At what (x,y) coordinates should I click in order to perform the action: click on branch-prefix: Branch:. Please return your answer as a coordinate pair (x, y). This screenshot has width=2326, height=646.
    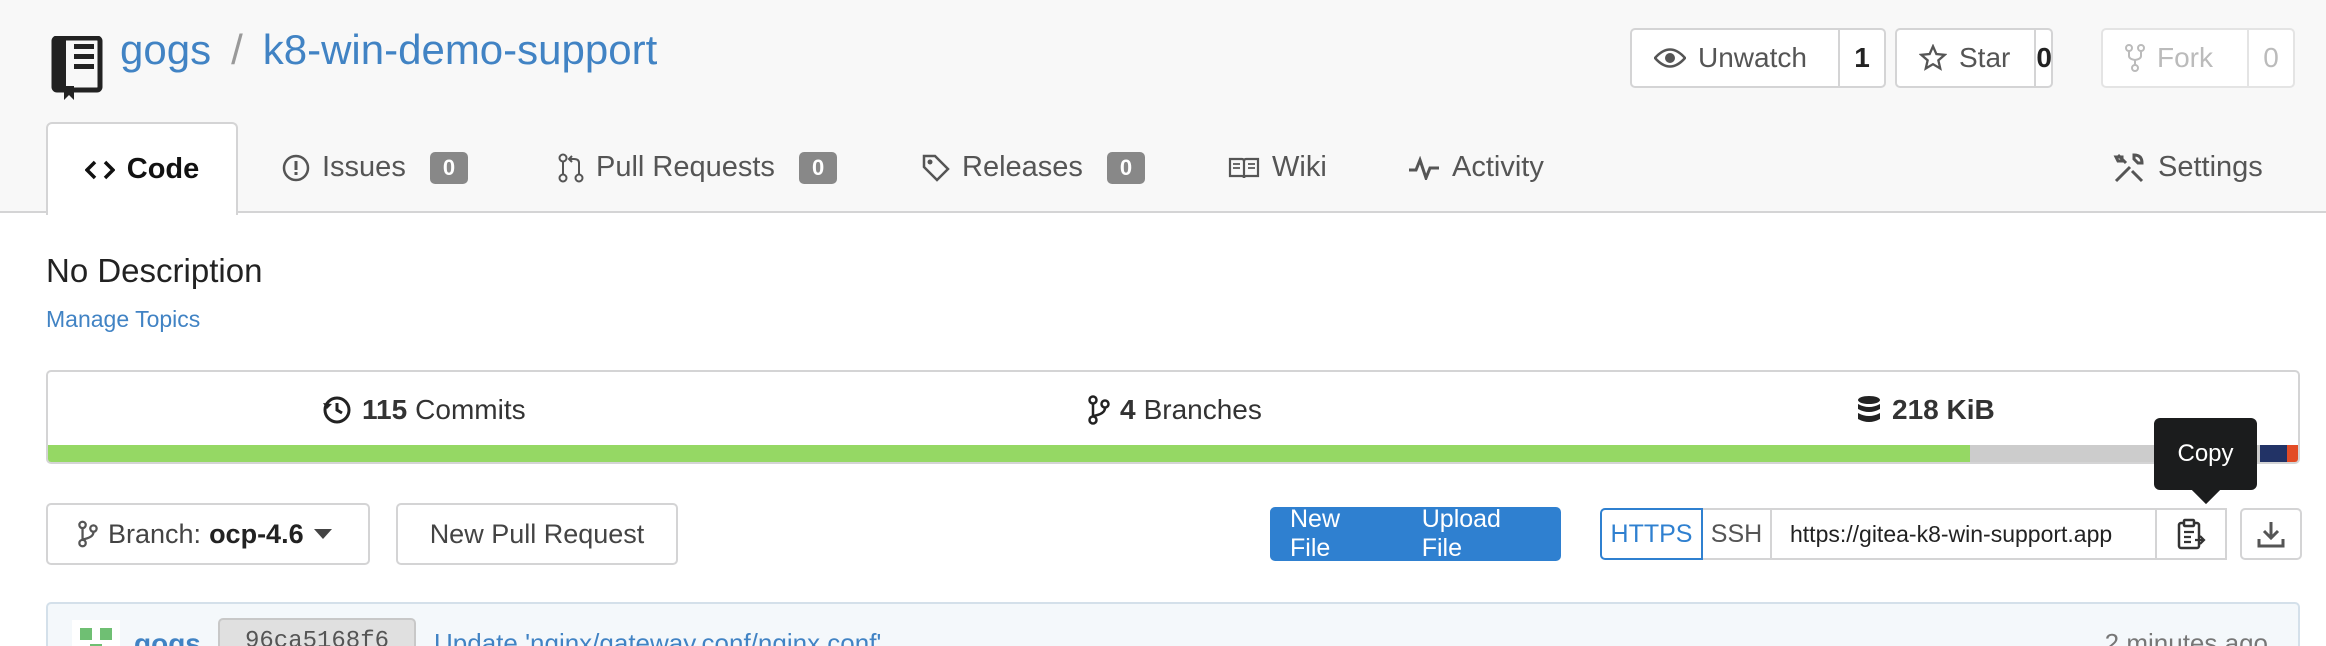
    Looking at the image, I should click on (155, 533).